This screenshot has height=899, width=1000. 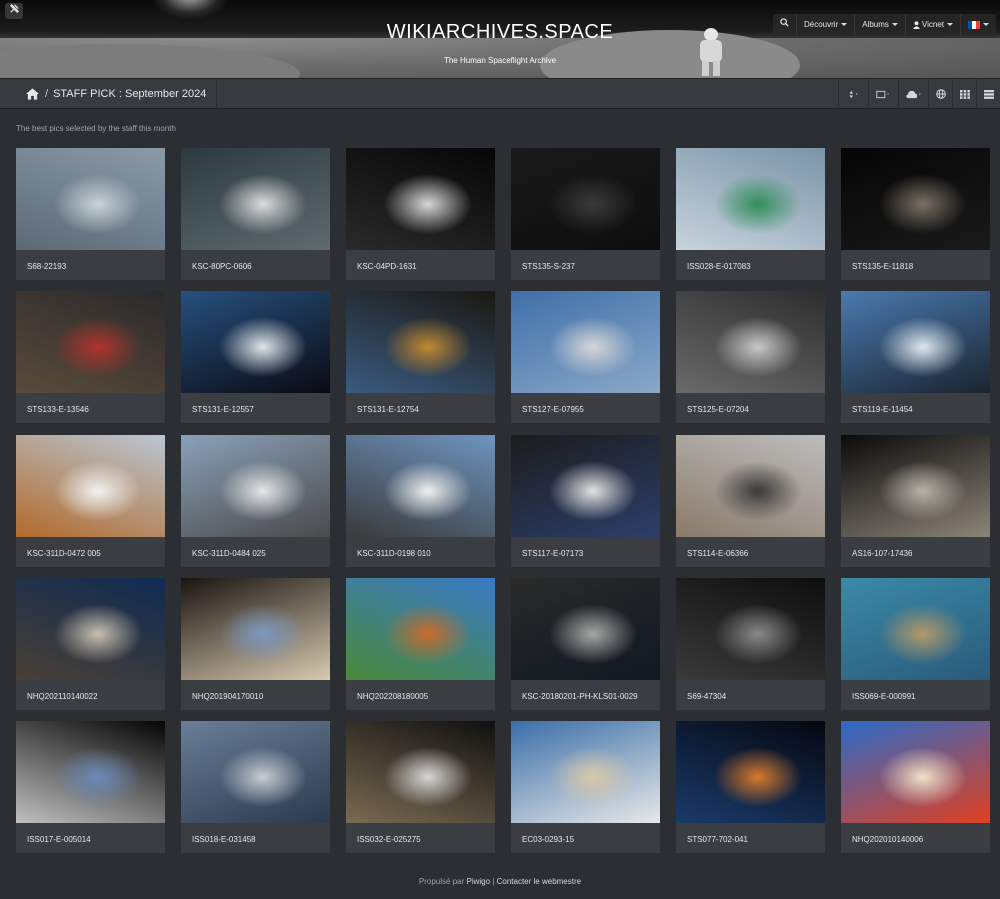 What do you see at coordinates (548, 839) in the screenshot?
I see `photo-caption: EC03-0293-15` at bounding box center [548, 839].